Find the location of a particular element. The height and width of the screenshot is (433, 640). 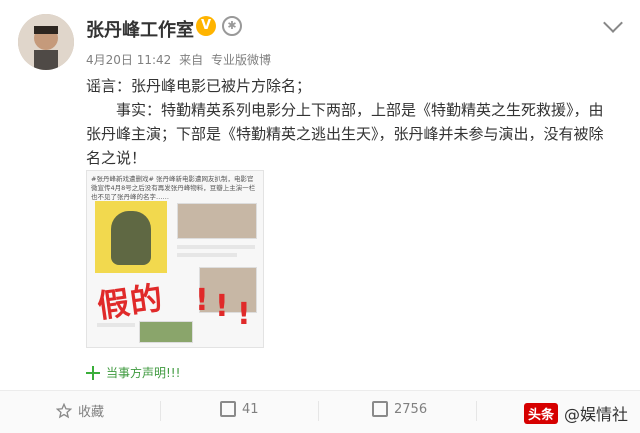

exclamation-mark-3: ! is located at coordinates (244, 314).